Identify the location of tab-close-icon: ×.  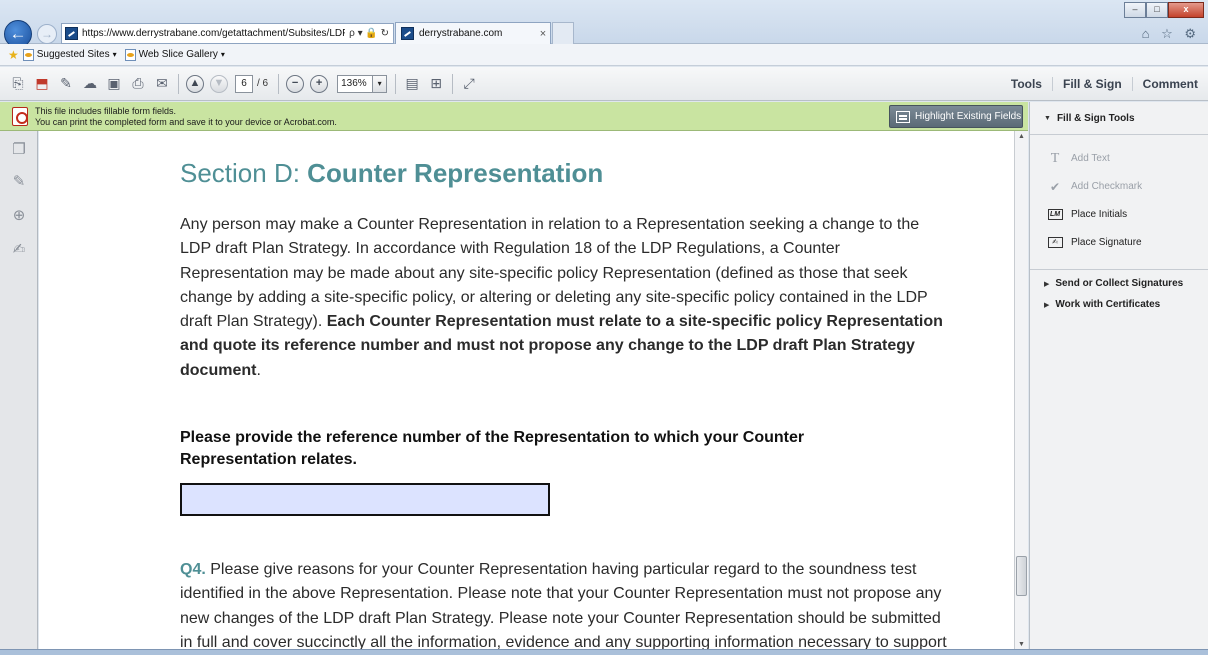
(543, 34).